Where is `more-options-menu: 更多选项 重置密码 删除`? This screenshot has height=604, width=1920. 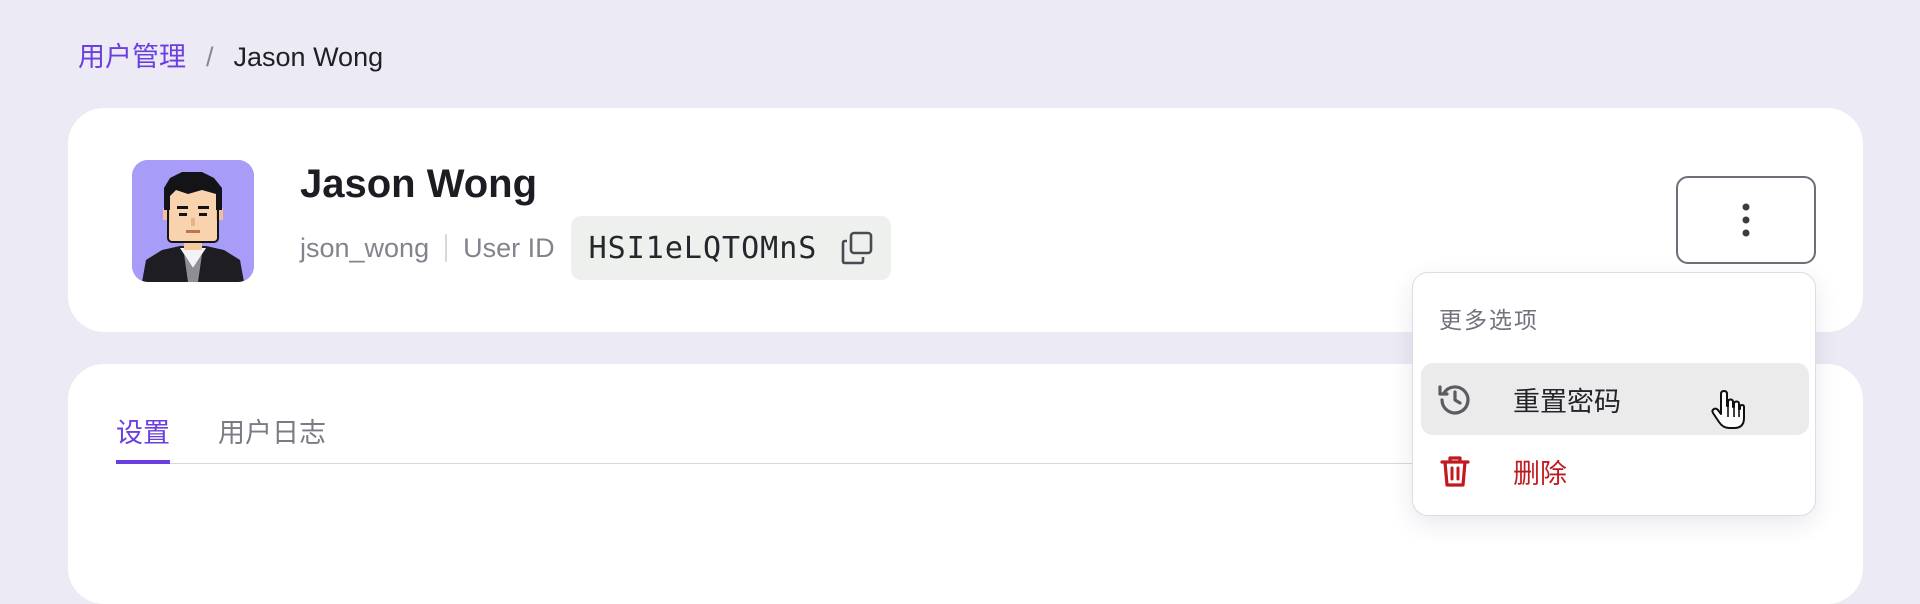 more-options-menu: 更多选项 重置密码 删除 is located at coordinates (1614, 394).